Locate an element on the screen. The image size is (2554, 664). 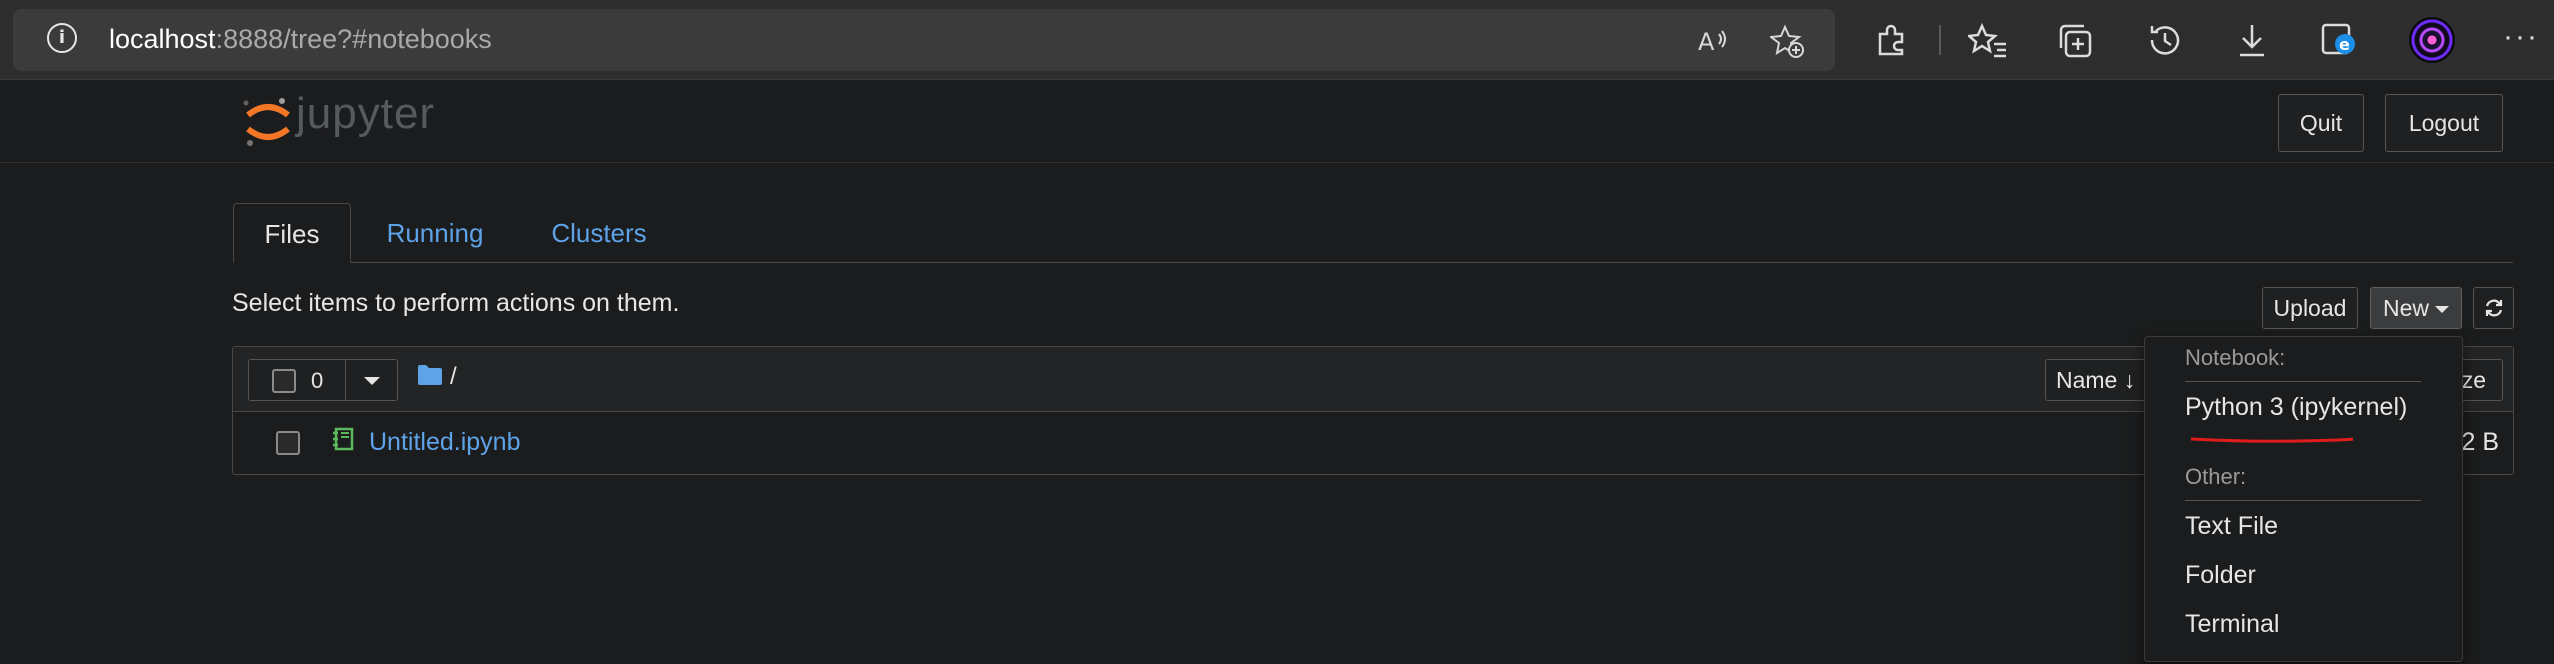
favorites-icon is located at coordinates (1988, 40).